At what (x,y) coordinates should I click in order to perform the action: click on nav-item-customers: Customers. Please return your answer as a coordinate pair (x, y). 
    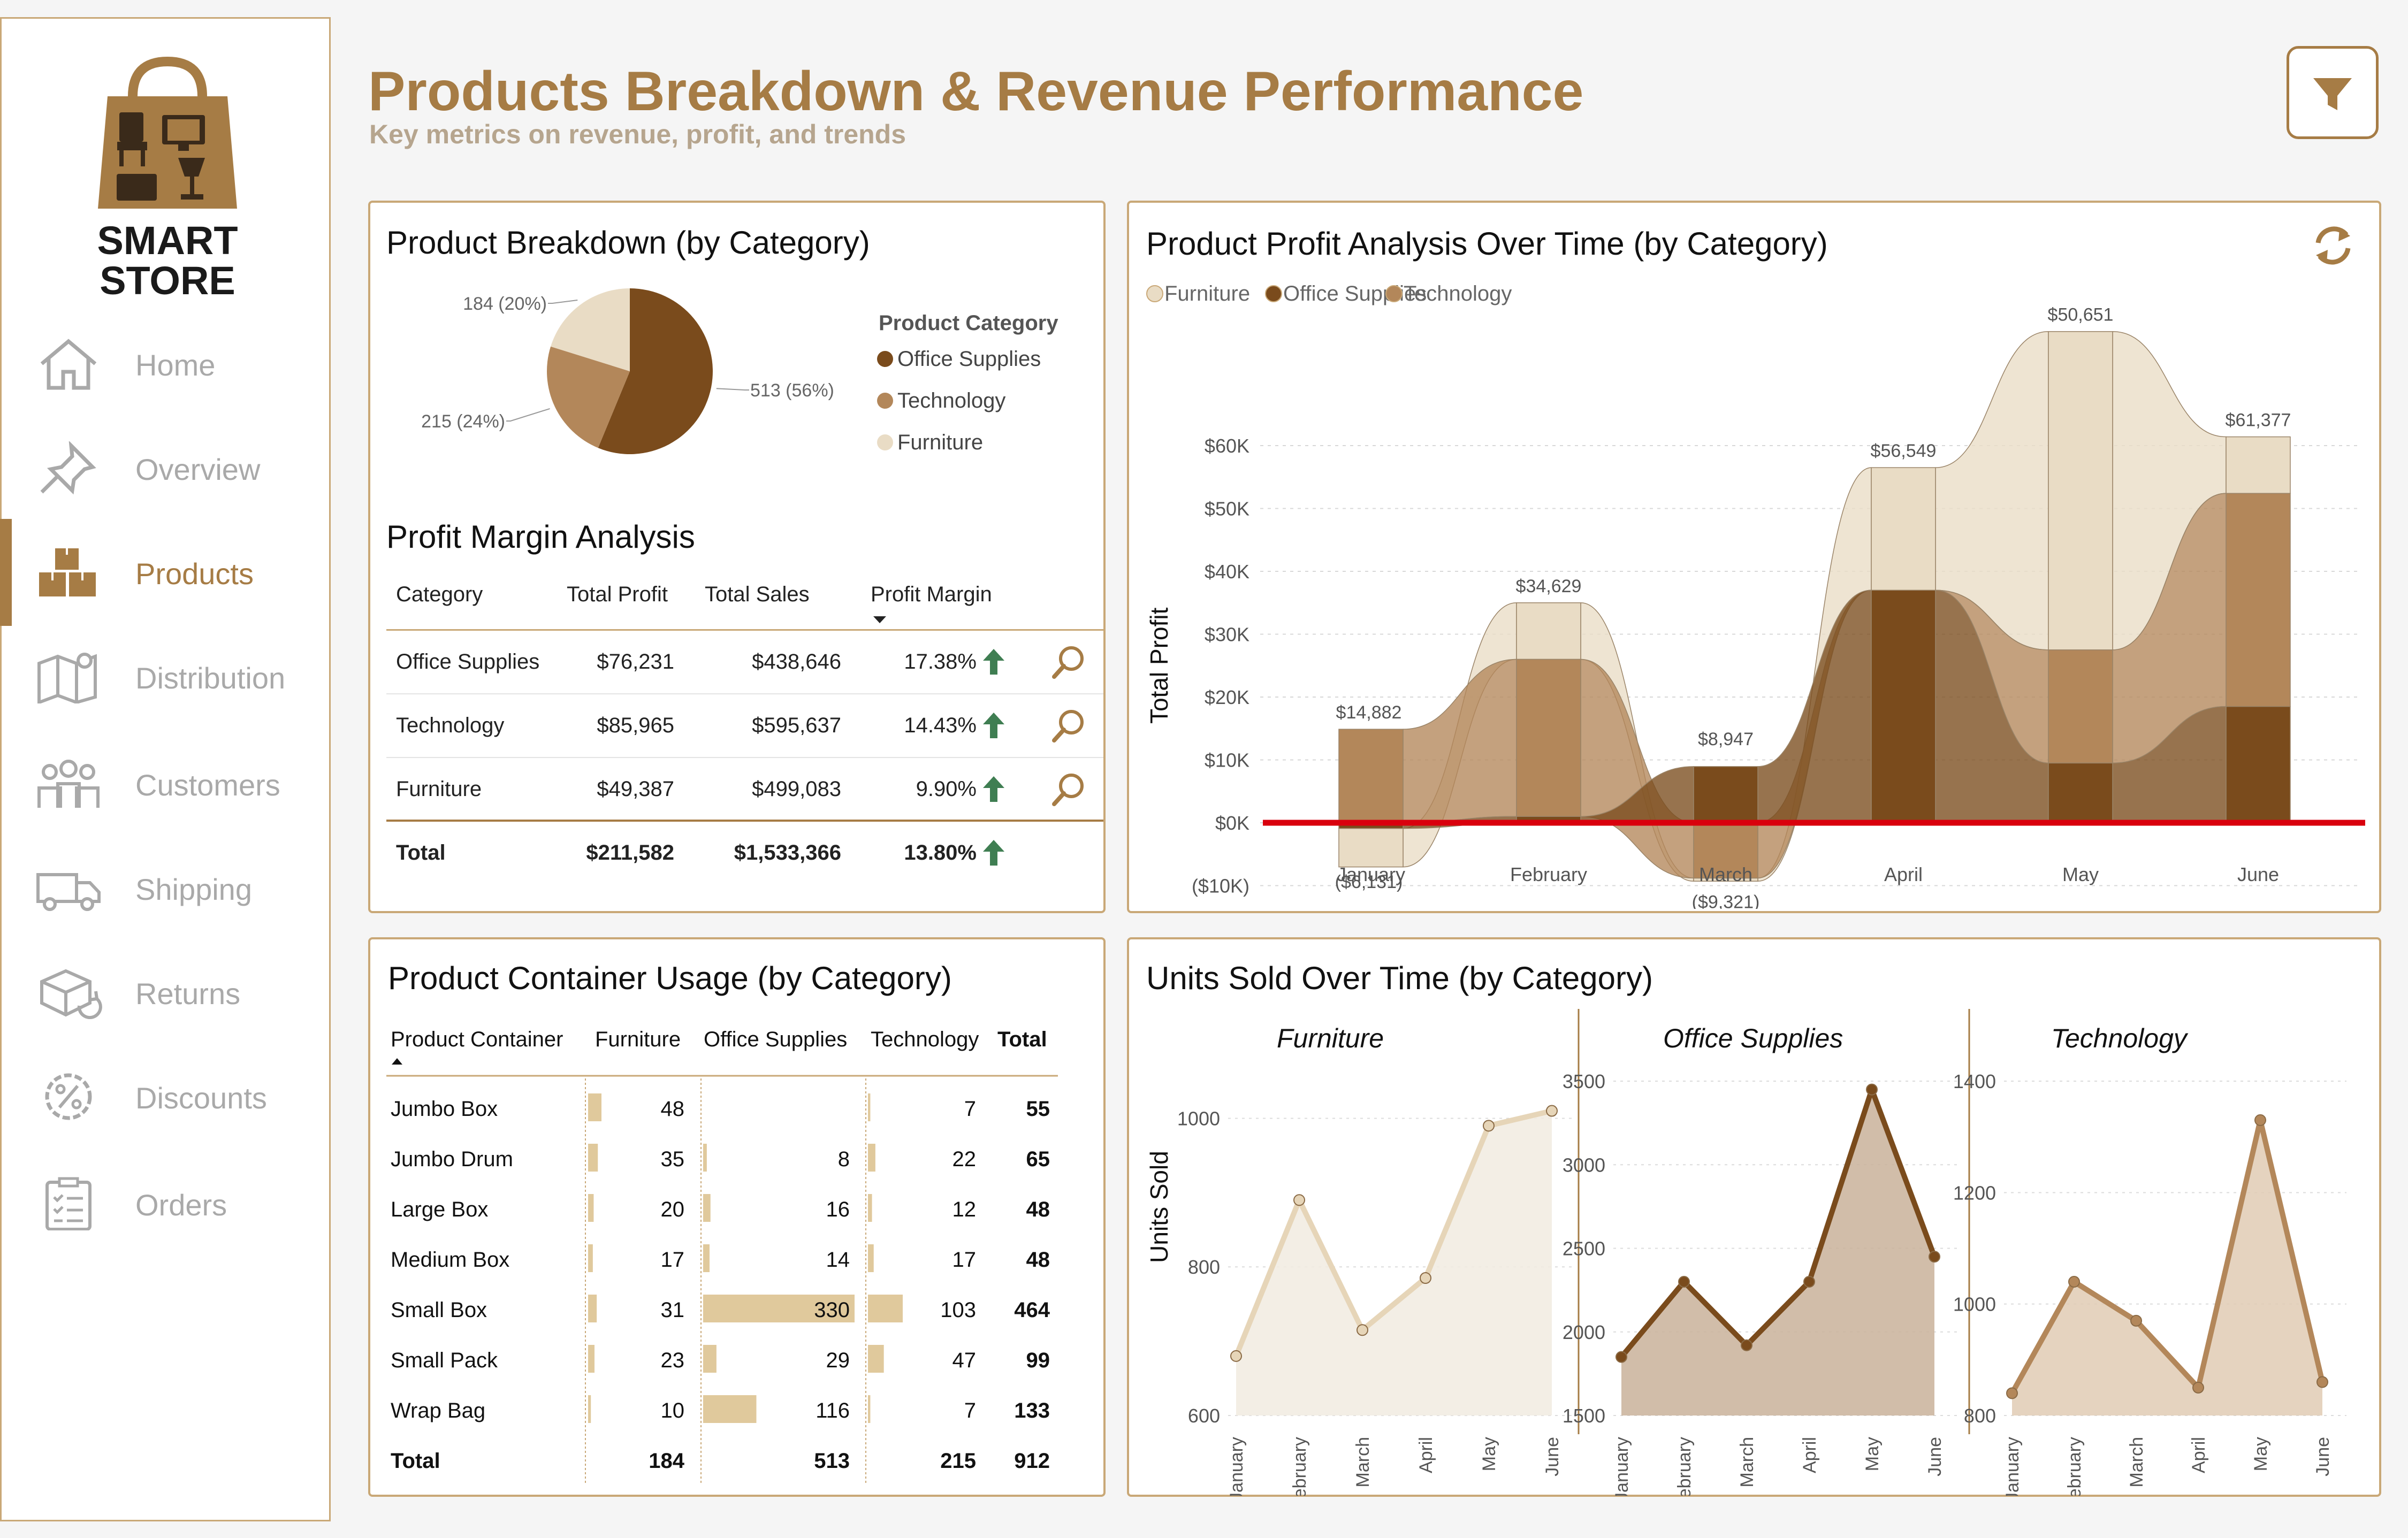
    Looking at the image, I should click on (165, 784).